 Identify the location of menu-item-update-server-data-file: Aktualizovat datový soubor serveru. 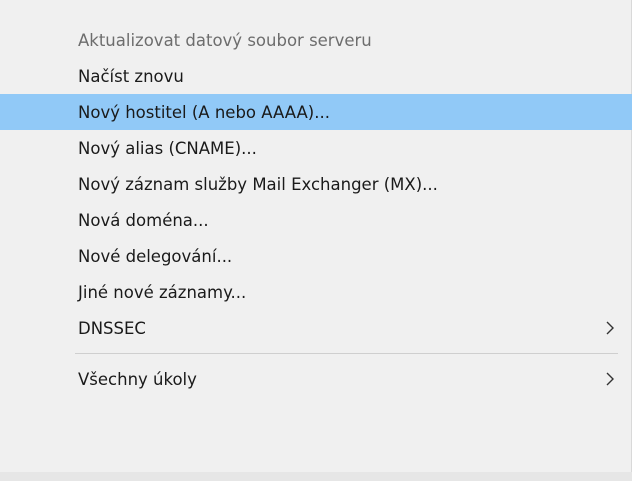
(316, 40).